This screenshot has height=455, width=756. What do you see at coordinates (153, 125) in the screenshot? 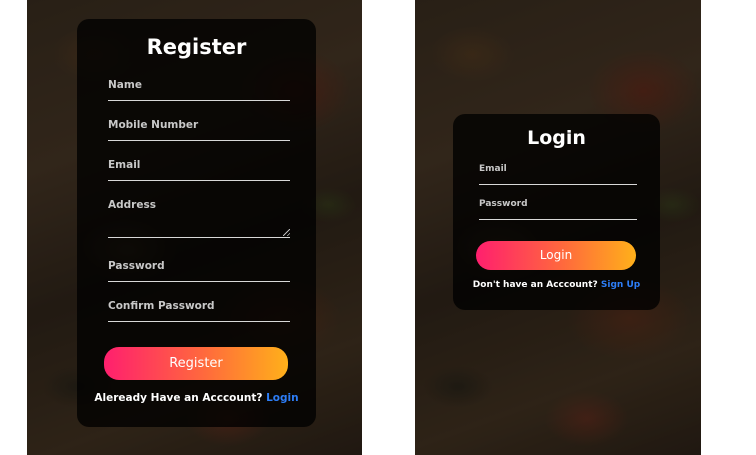
I see `mobile-number-field-placeholder: Mobile Number` at bounding box center [153, 125].